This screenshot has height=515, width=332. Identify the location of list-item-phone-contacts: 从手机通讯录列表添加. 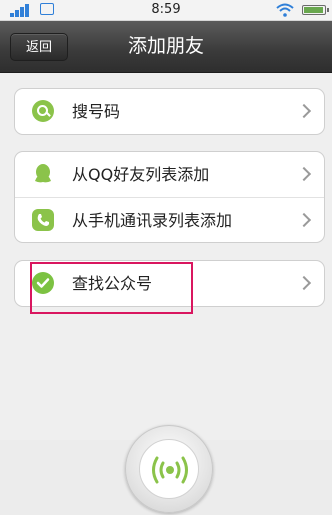
(169, 219).